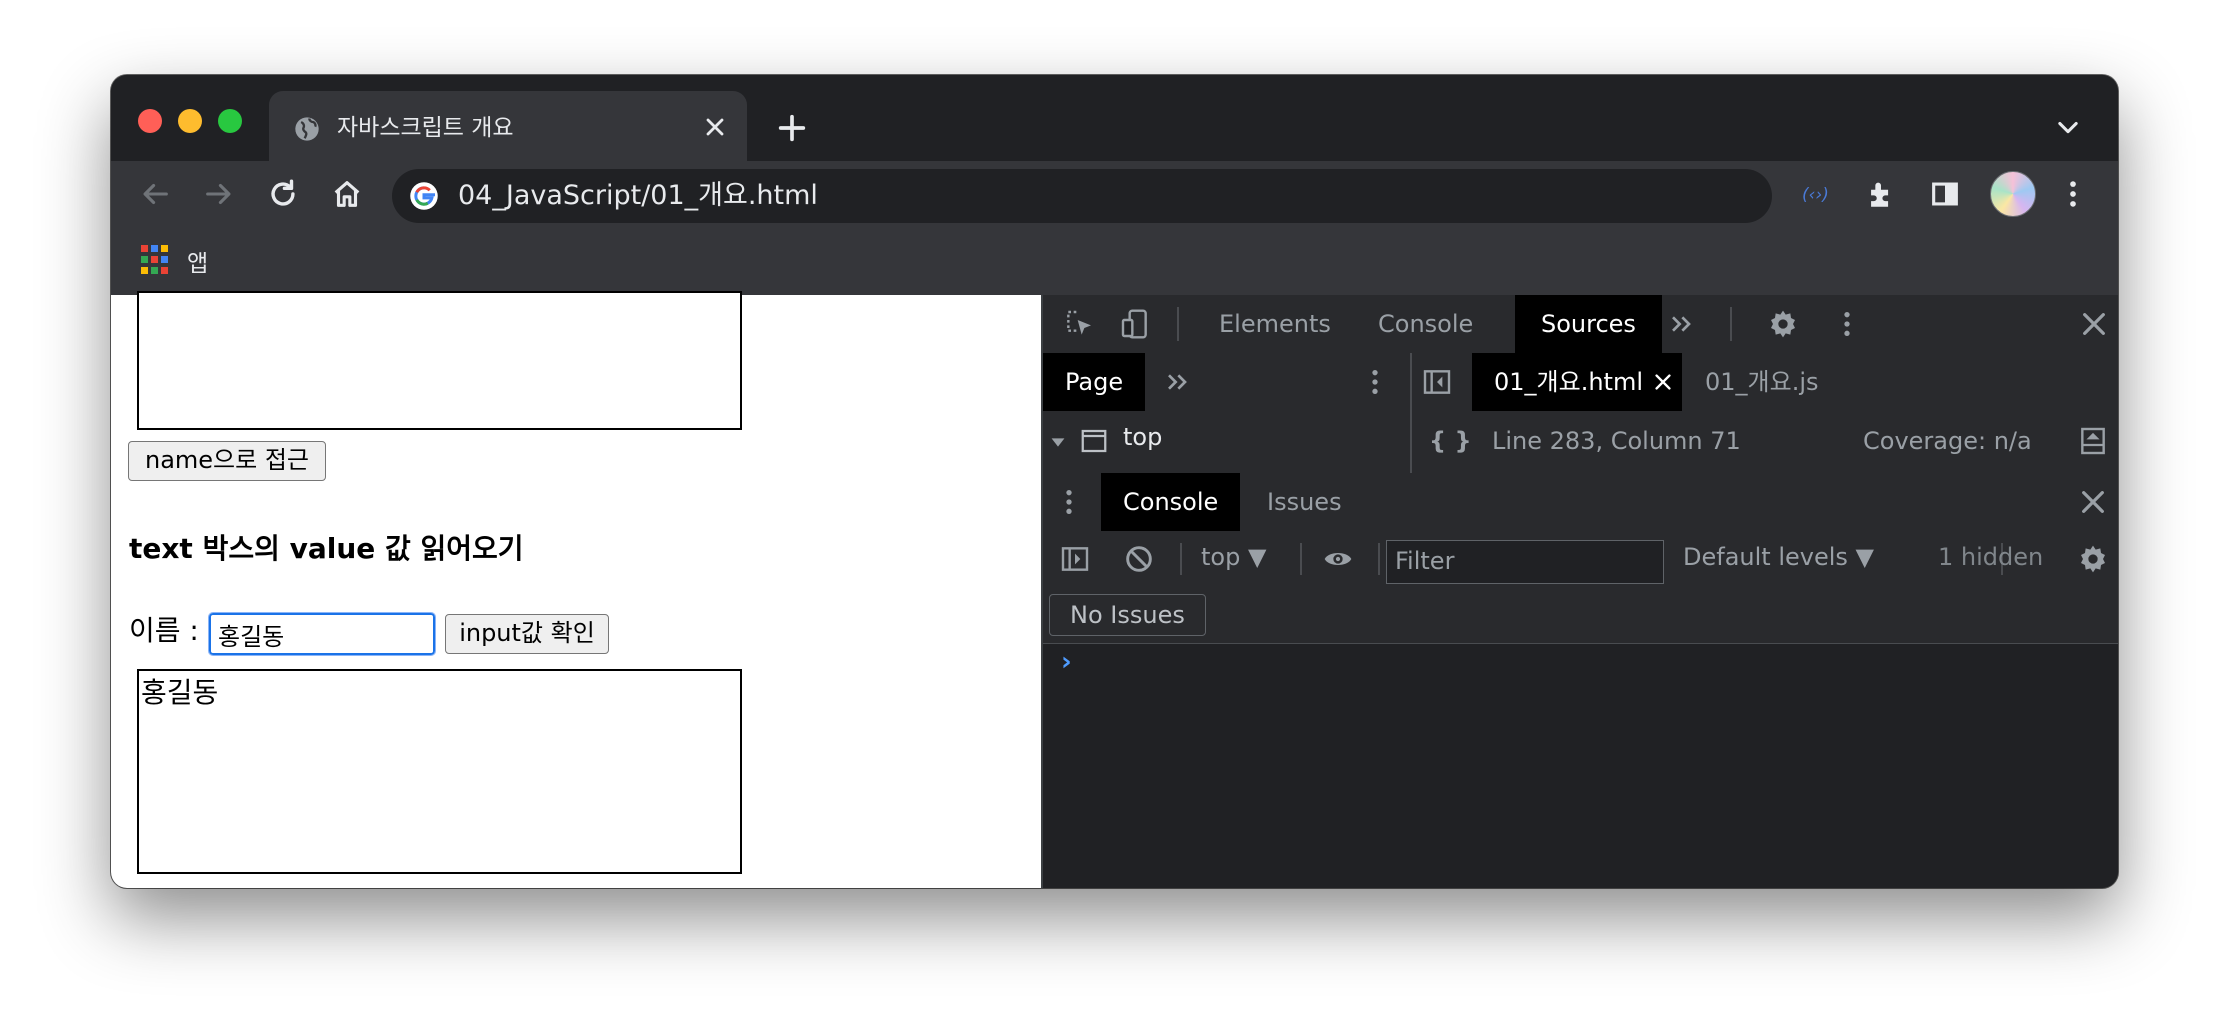 The width and height of the screenshot is (2230, 1036). Describe the element at coordinates (439, 360) in the screenshot. I see `output-box-top` at that location.